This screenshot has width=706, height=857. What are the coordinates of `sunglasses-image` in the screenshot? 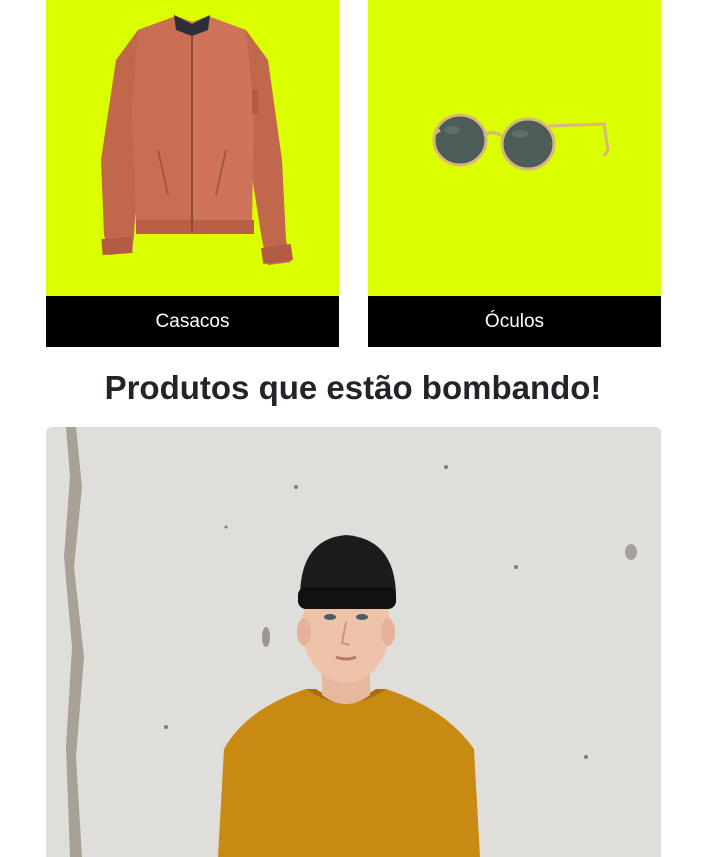 It's located at (514, 148).